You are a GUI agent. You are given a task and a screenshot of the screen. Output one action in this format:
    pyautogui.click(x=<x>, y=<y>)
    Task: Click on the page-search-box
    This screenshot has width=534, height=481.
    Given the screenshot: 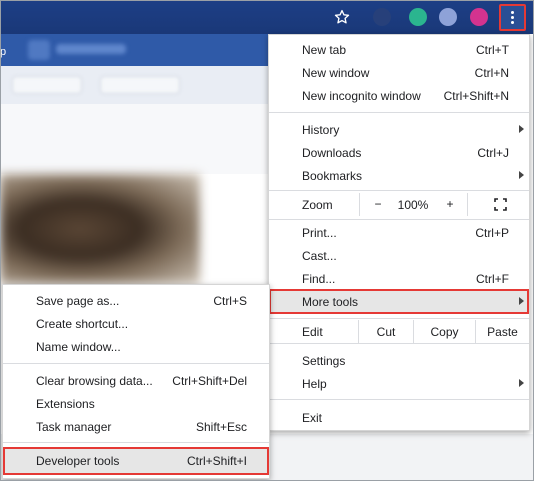 What is the action you would take?
    pyautogui.click(x=140, y=85)
    